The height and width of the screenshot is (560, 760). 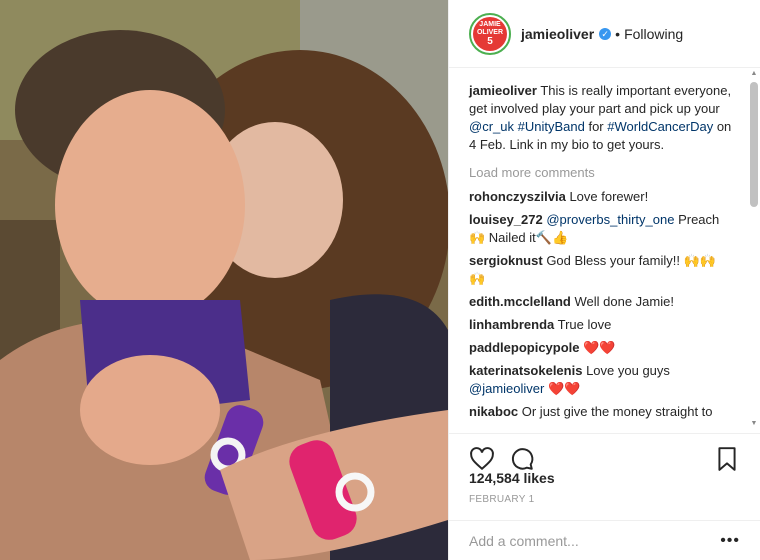 What do you see at coordinates (490, 41) in the screenshot?
I see `avatar-number: 5` at bounding box center [490, 41].